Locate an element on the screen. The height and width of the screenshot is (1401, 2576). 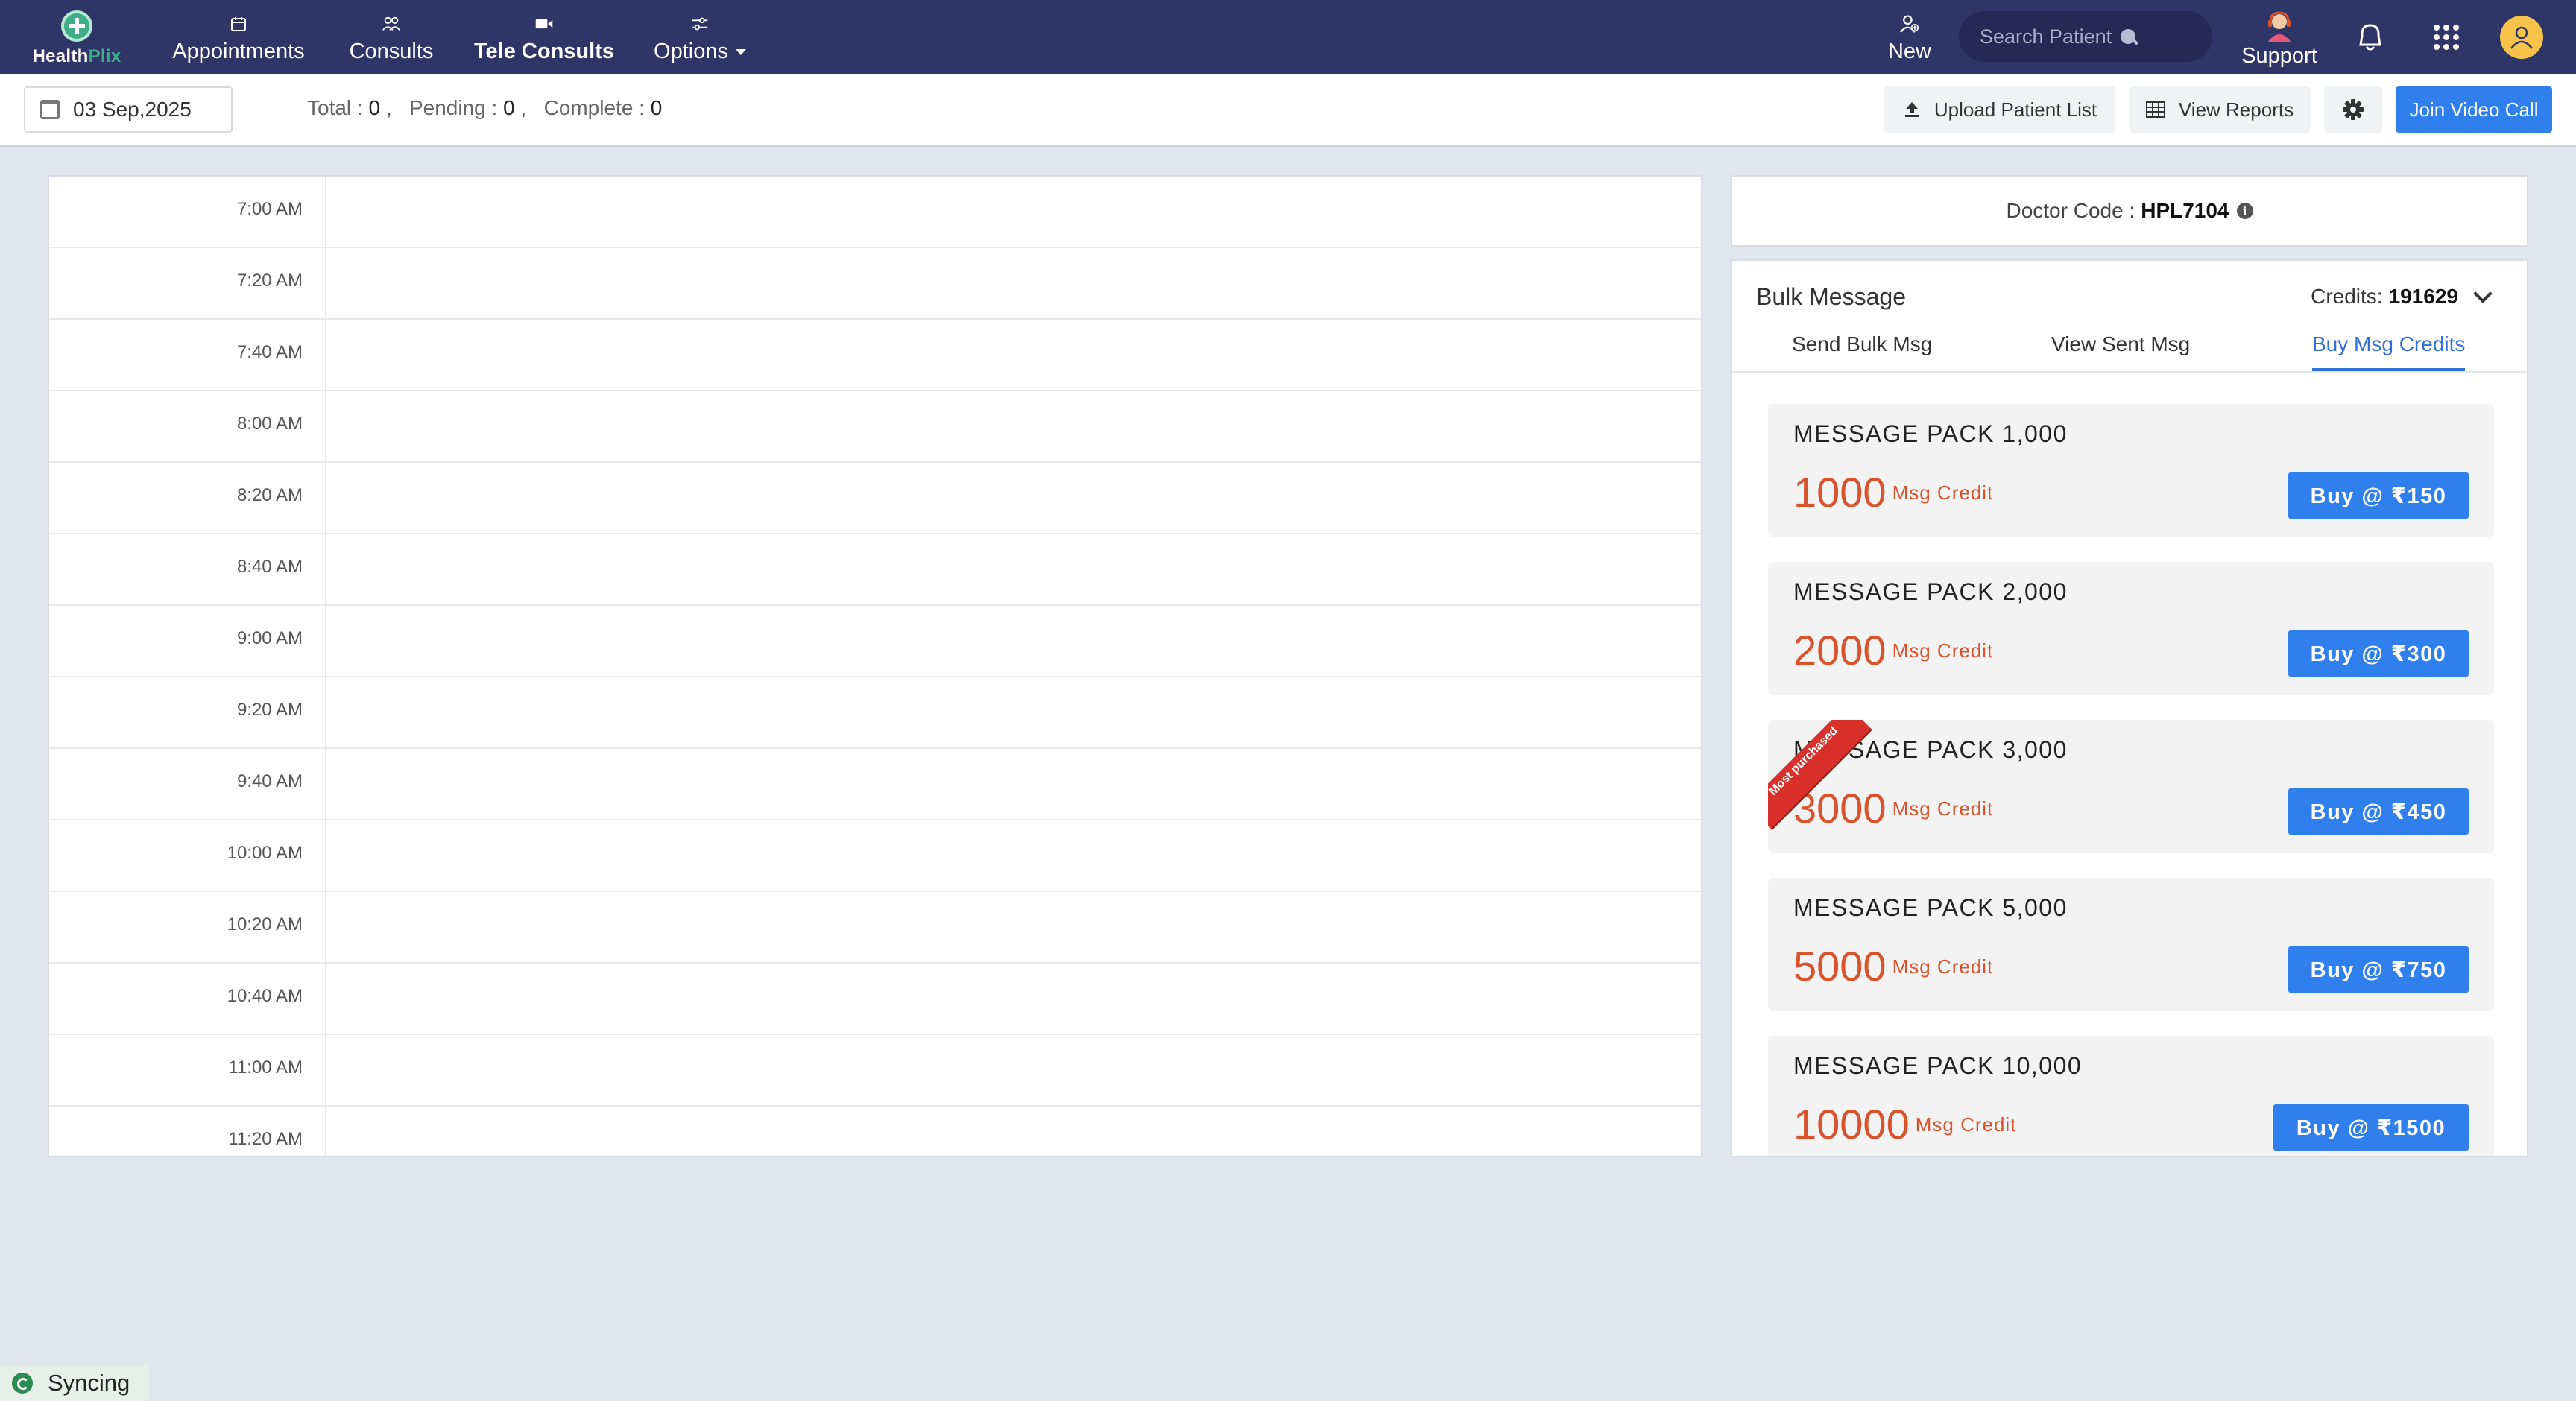
nav-consults-label: Consults is located at coordinates (391, 51).